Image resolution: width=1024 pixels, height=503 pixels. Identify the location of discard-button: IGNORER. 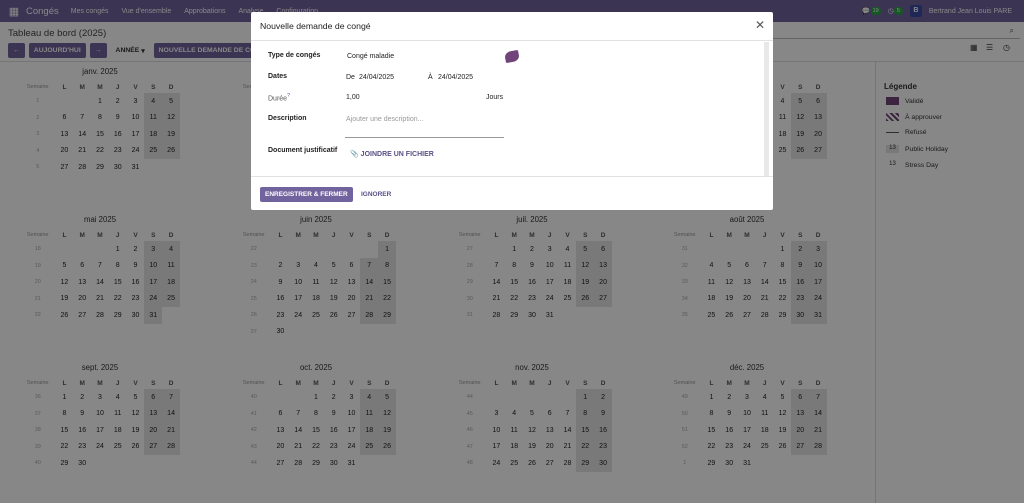
(376, 194).